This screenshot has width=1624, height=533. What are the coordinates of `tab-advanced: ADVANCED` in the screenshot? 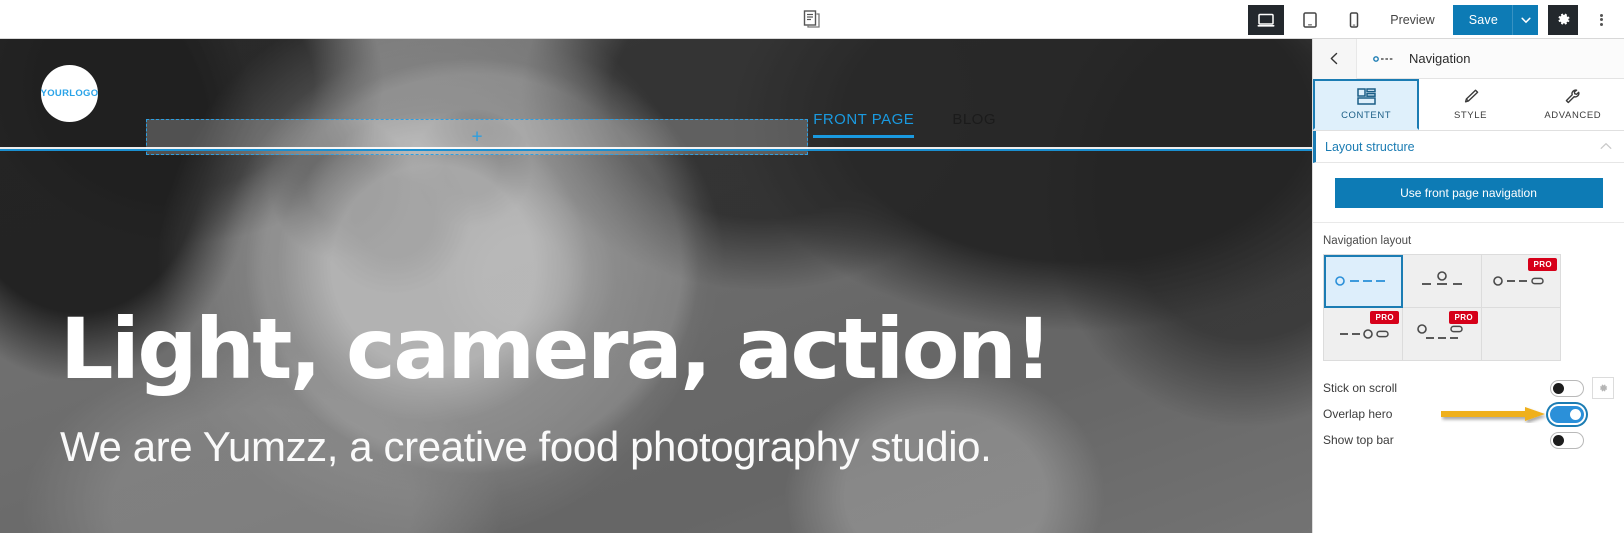 It's located at (1572, 104).